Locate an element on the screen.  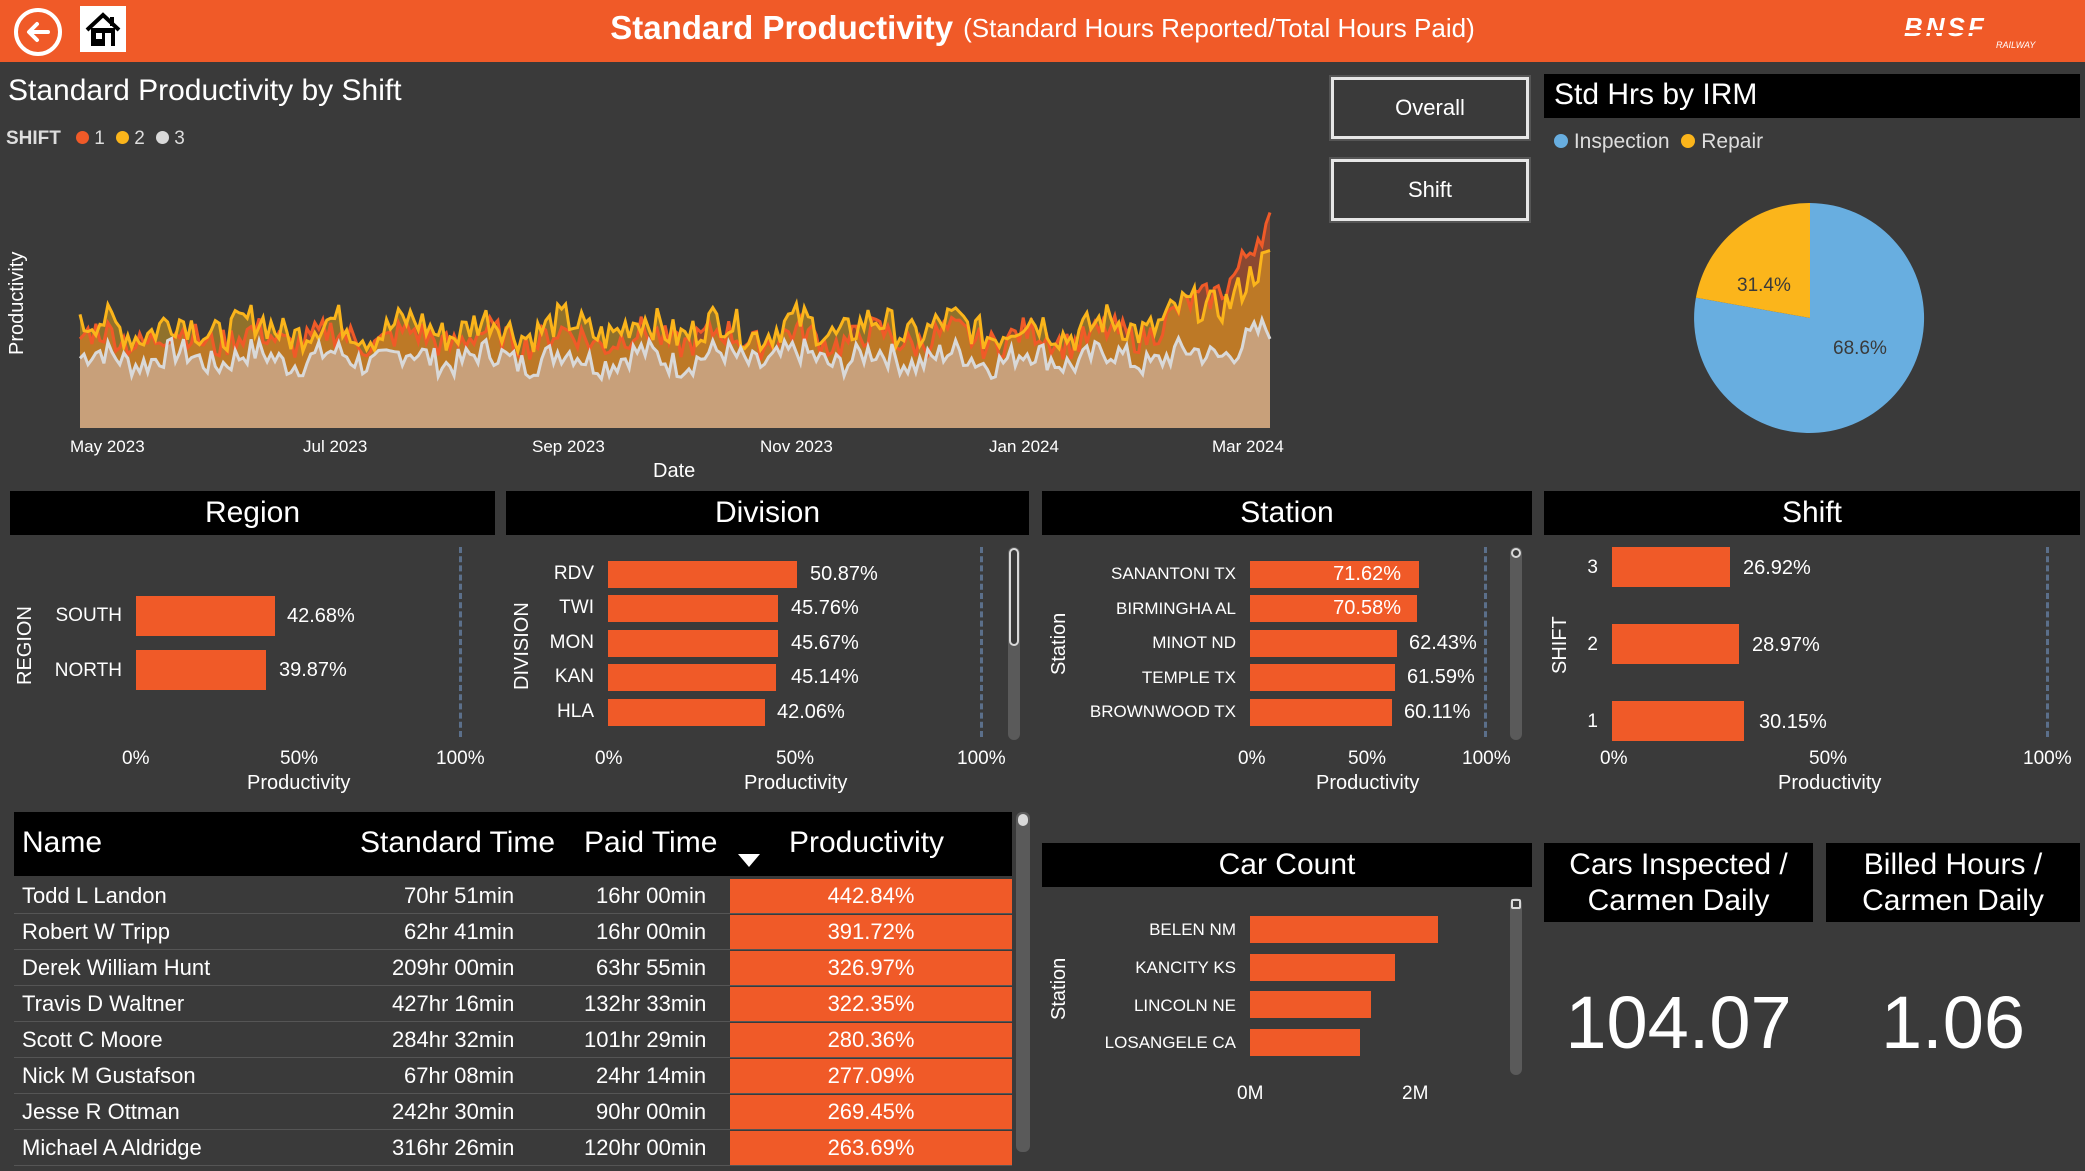
cell-productivity: 280.36% is located at coordinates (871, 1040).